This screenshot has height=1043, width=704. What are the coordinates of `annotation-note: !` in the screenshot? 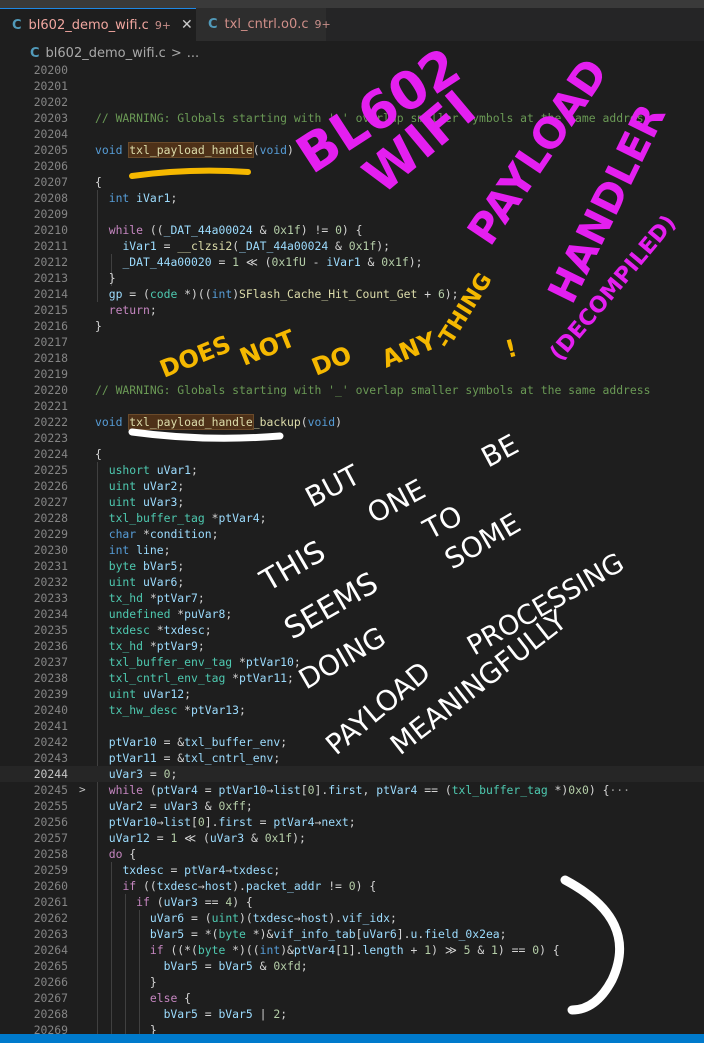 It's located at (511, 349).